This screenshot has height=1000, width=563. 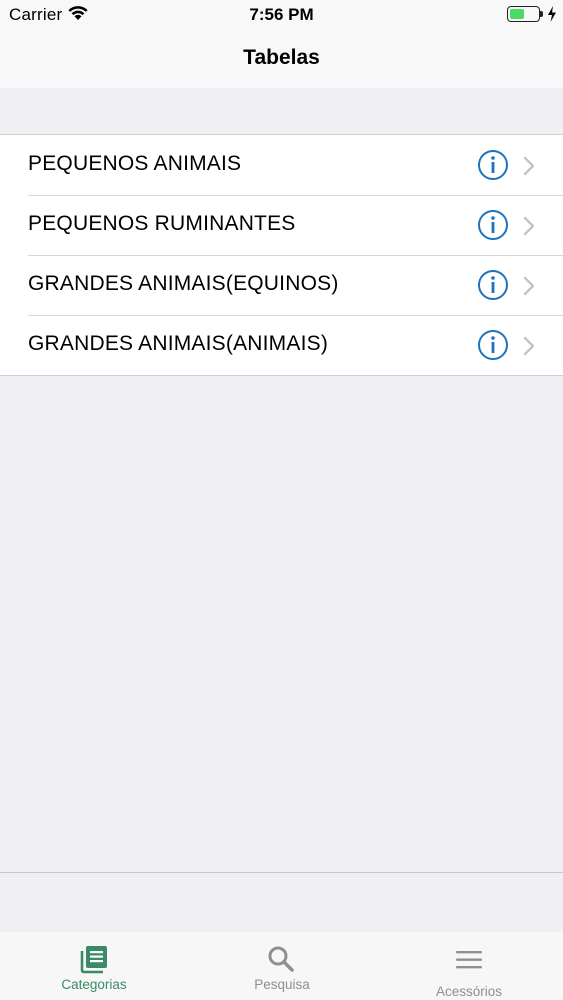 I want to click on list-item-label: GRANDES ANIMAIS(EQUINOS), so click(x=183, y=283).